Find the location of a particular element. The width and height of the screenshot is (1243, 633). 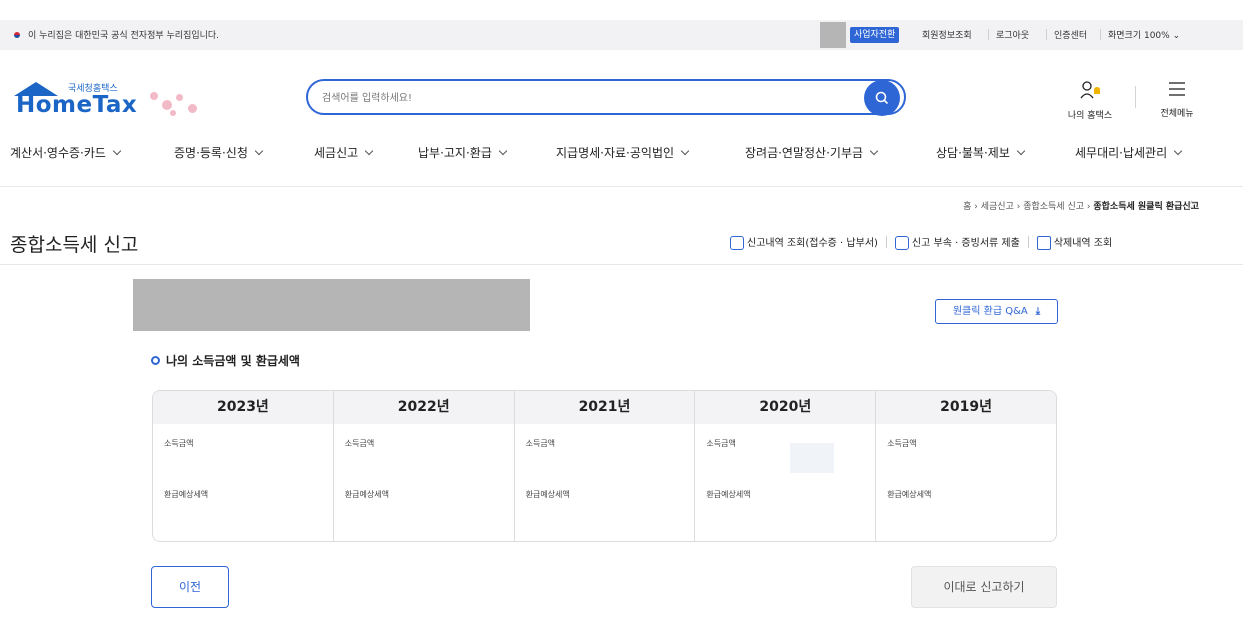

star-icon: ☆ is located at coordinates (1191, 205).